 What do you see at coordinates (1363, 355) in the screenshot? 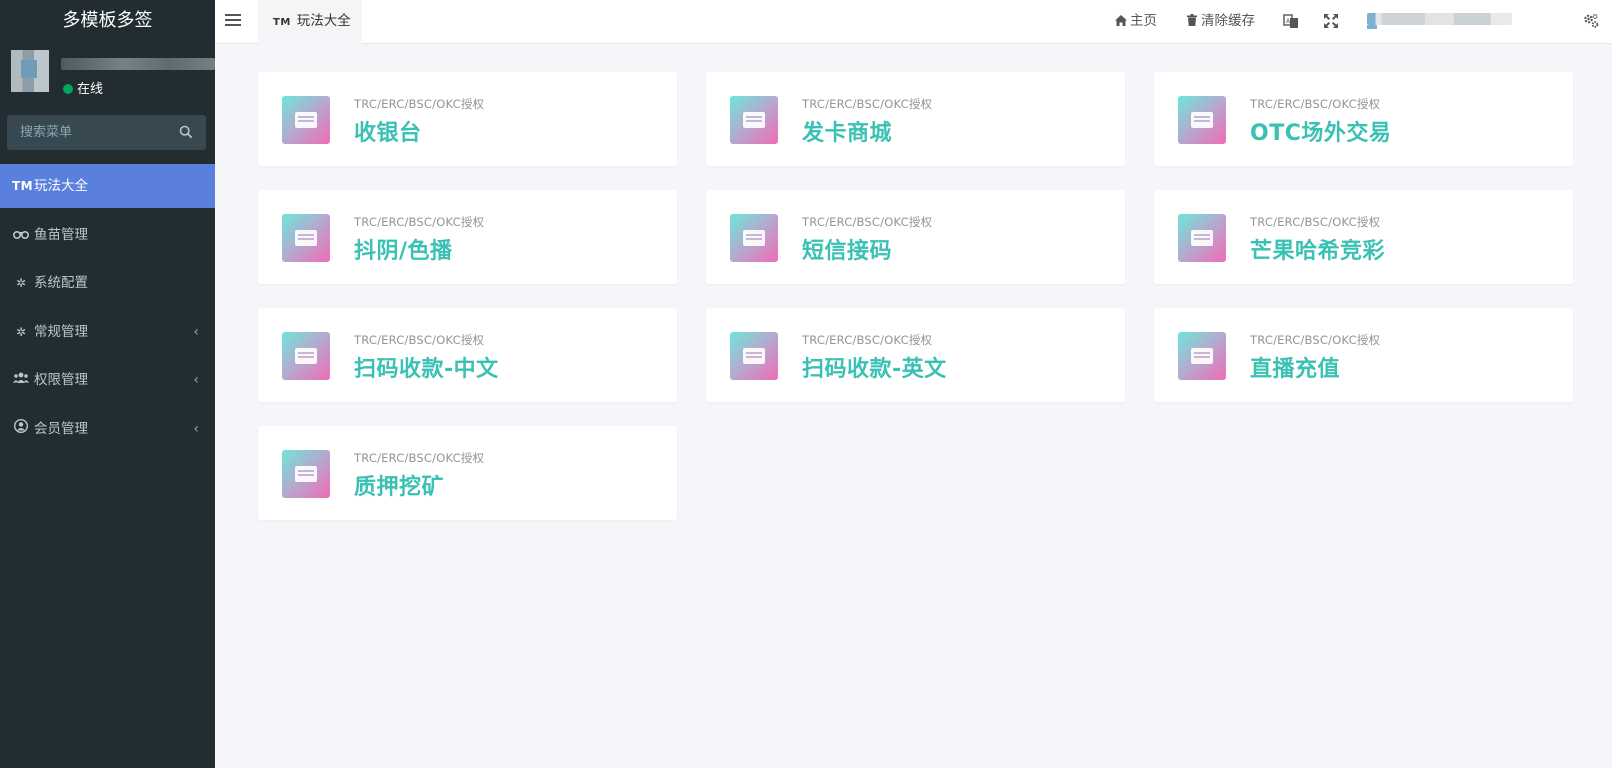
I see `card-live-recharge: TRC/ERC/BSC/OKC授权 直播充值` at bounding box center [1363, 355].